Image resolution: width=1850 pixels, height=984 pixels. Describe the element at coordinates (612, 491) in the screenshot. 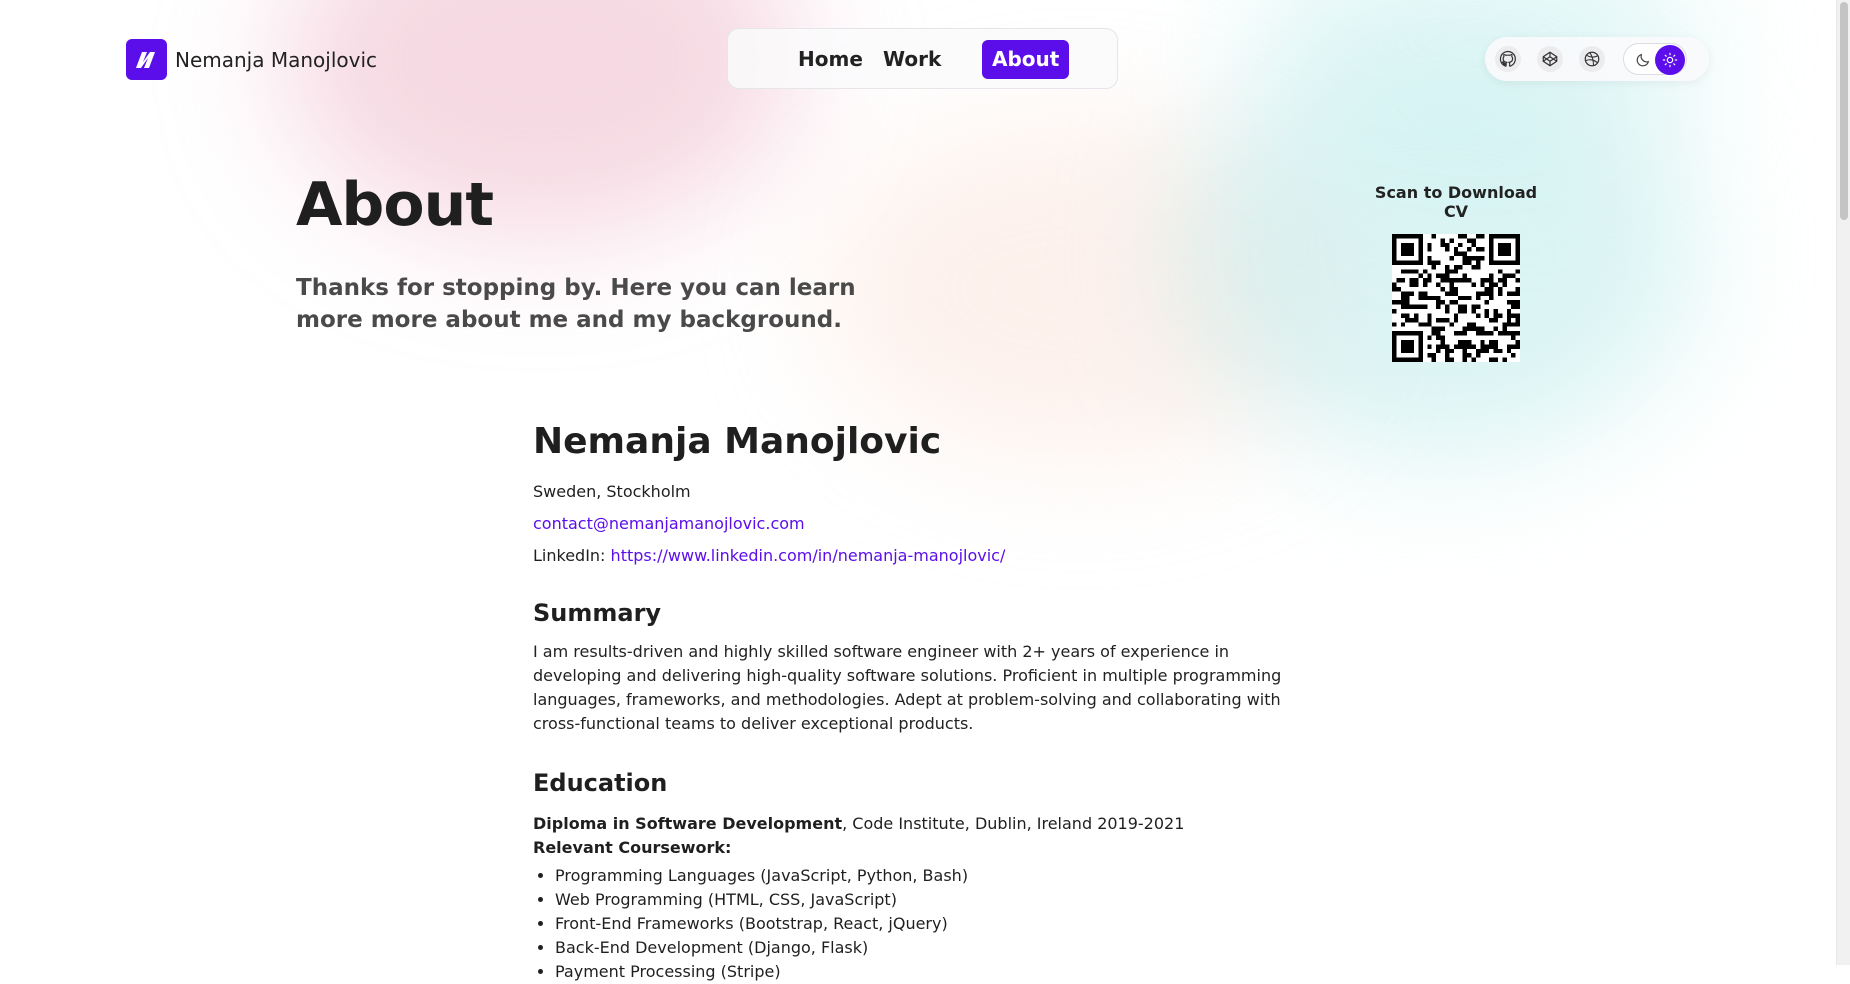

I see `resume-location: Sweden, Stockholm` at that location.